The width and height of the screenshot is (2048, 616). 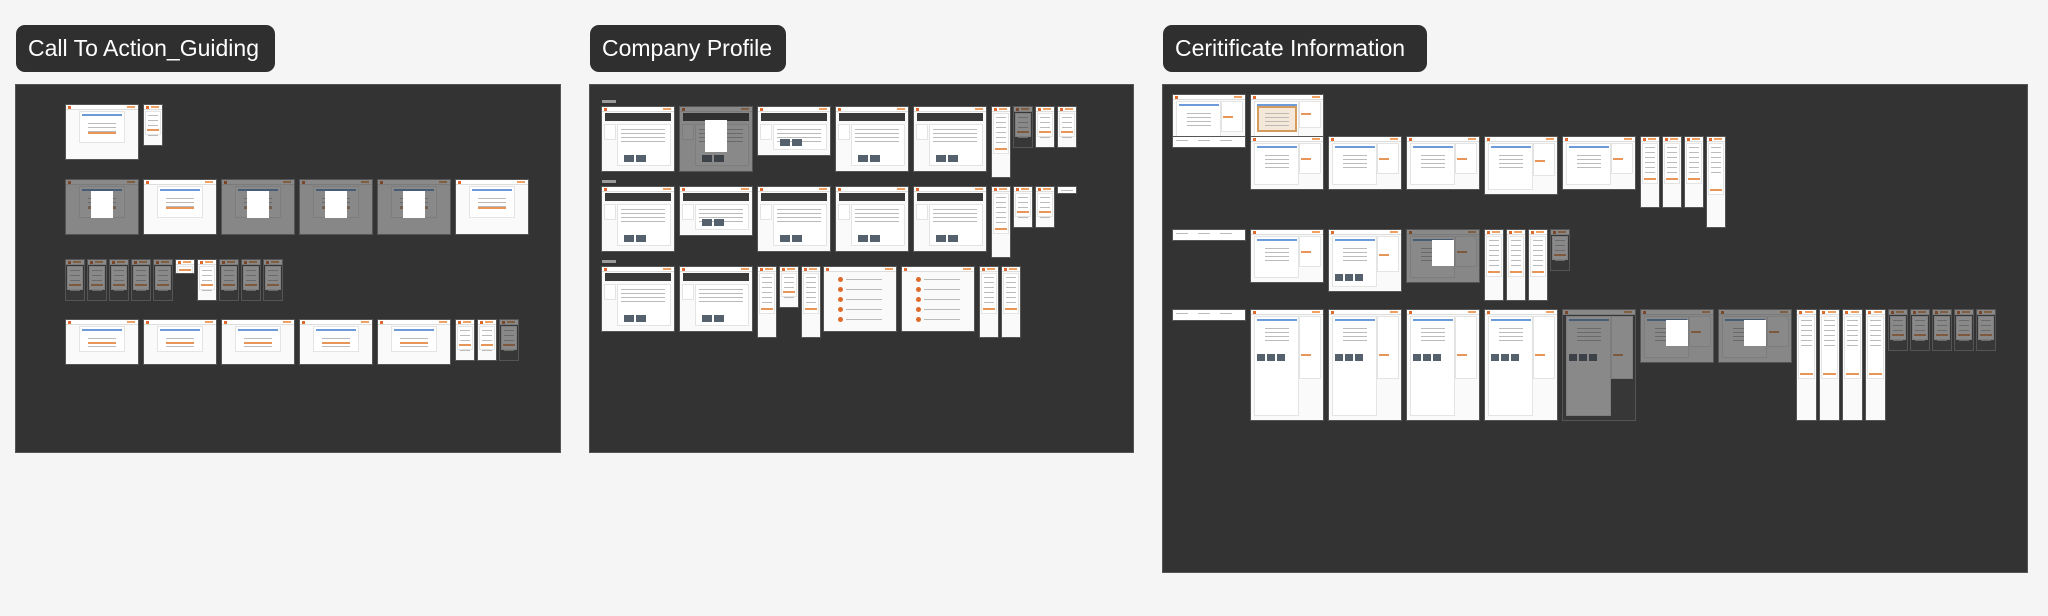 What do you see at coordinates (1365, 260) in the screenshot?
I see `frame-thumbnail-cert-photos` at bounding box center [1365, 260].